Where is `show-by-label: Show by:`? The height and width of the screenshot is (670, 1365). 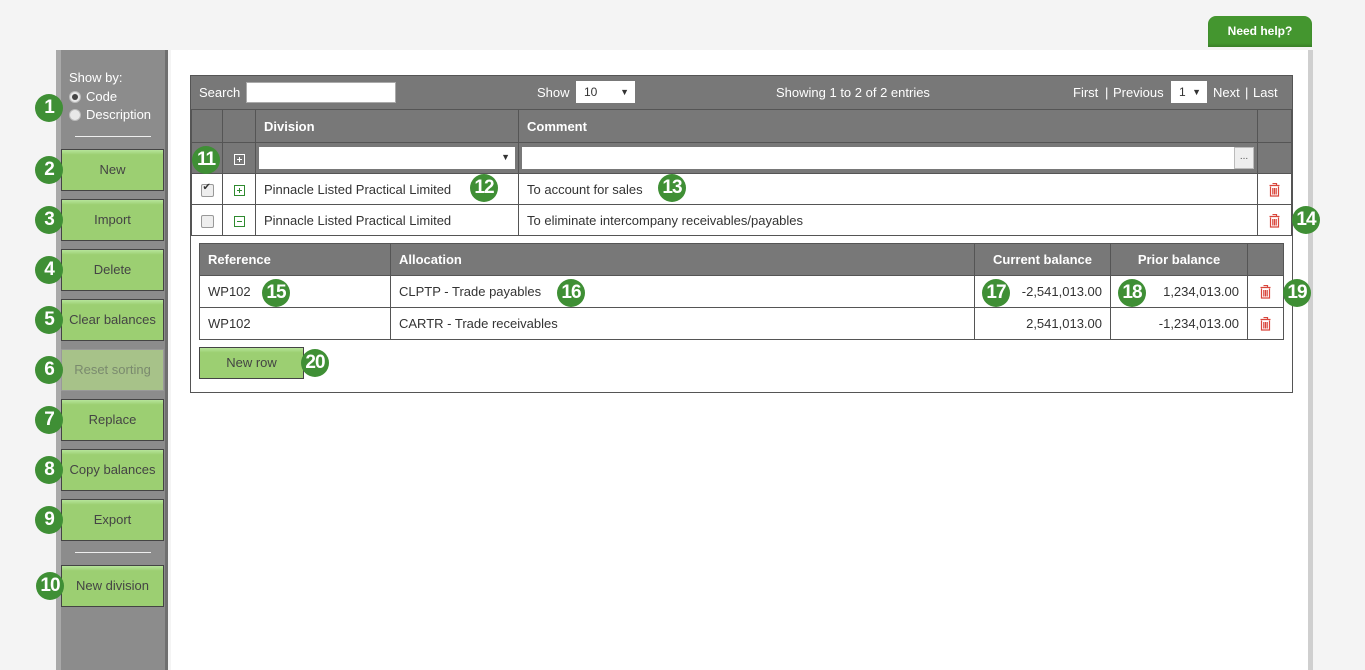 show-by-label: Show by: is located at coordinates (96, 77).